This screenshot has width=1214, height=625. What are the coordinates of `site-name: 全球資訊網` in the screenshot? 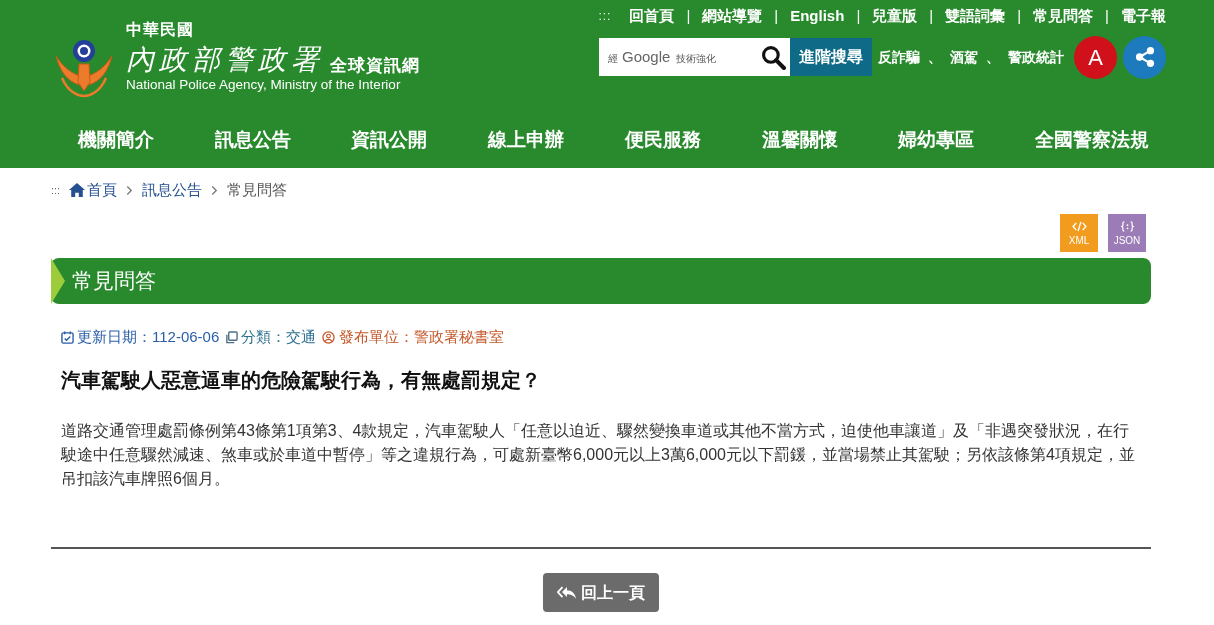 It's located at (375, 65).